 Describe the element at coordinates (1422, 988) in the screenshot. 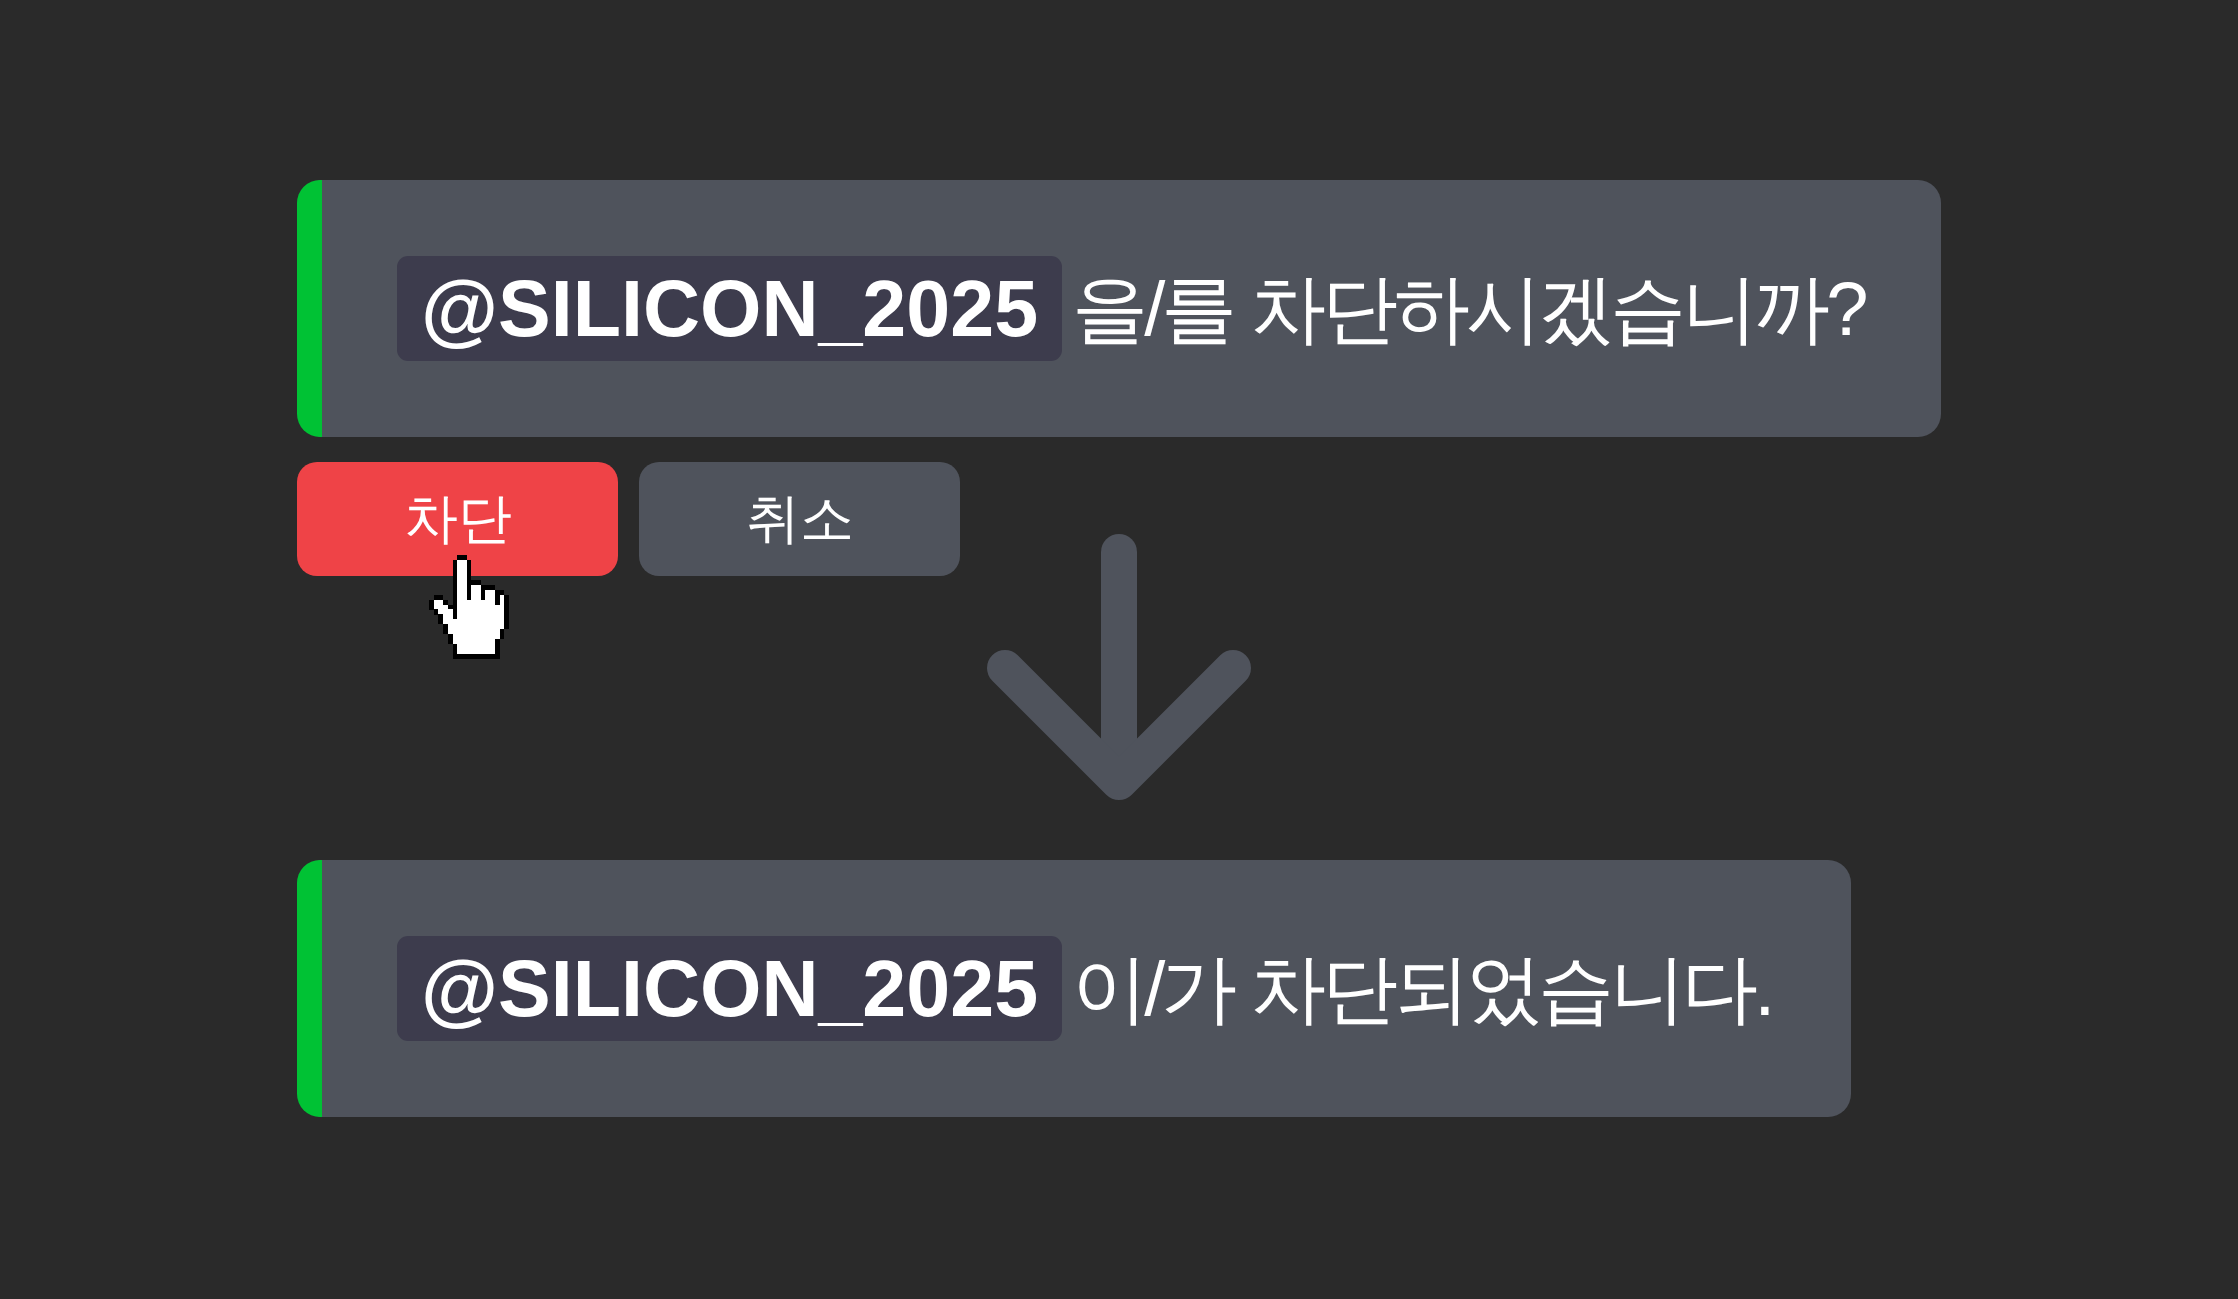

I see `message-text: 이/가 차단되었습니다.` at that location.